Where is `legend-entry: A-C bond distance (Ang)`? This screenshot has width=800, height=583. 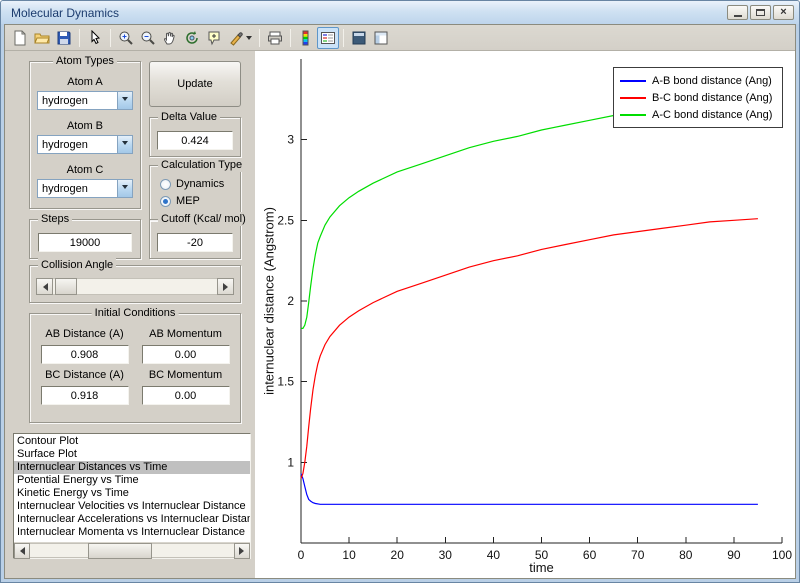
legend-entry: A-C bond distance (Ang) is located at coordinates (698, 114).